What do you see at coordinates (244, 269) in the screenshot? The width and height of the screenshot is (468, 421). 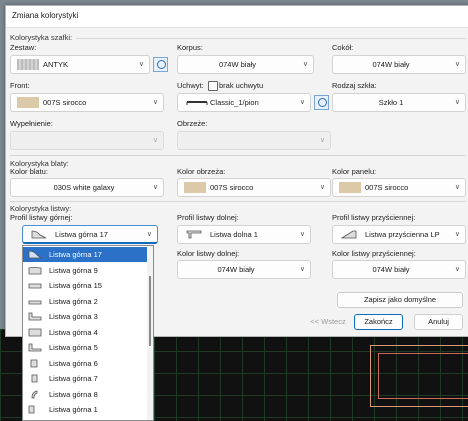 I see `kolor-dolny-select: 074W biały ∨` at bounding box center [244, 269].